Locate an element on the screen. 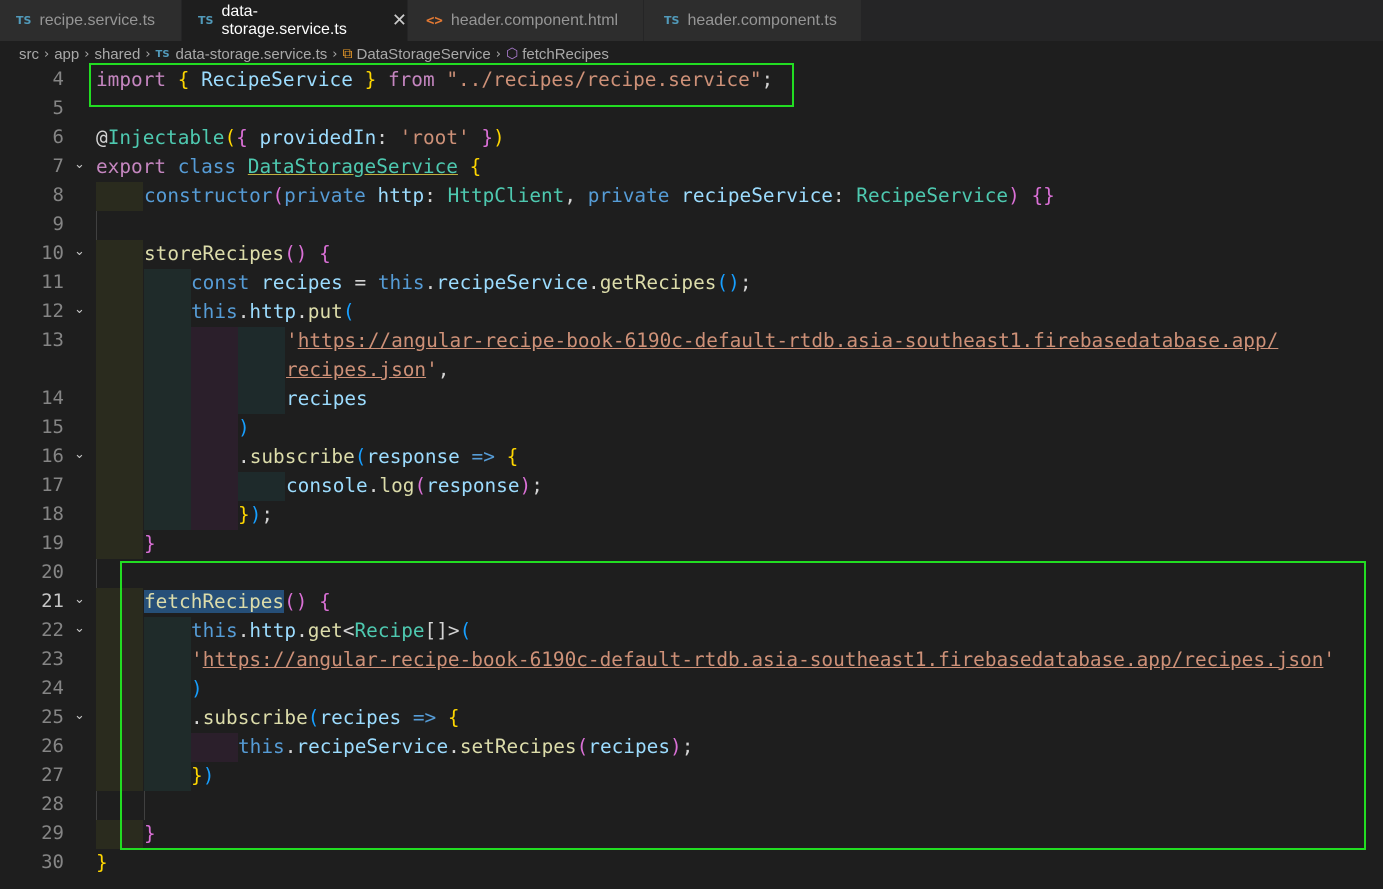  code-text: storeRecipes() { is located at coordinates (237, 253).